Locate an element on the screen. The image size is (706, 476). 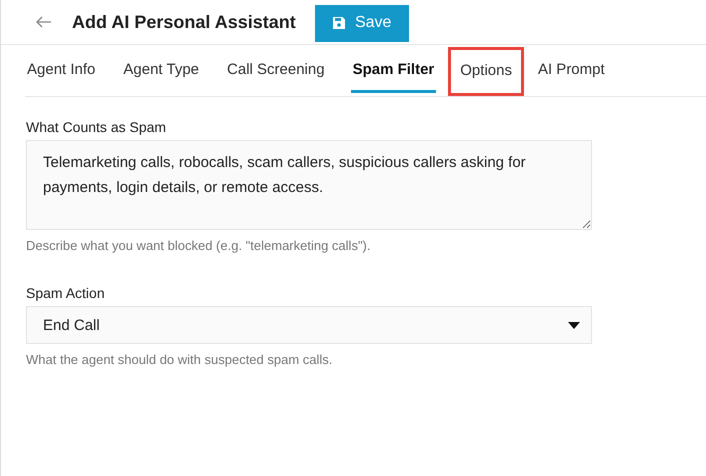
field-label: Spam Action is located at coordinates (66, 293).